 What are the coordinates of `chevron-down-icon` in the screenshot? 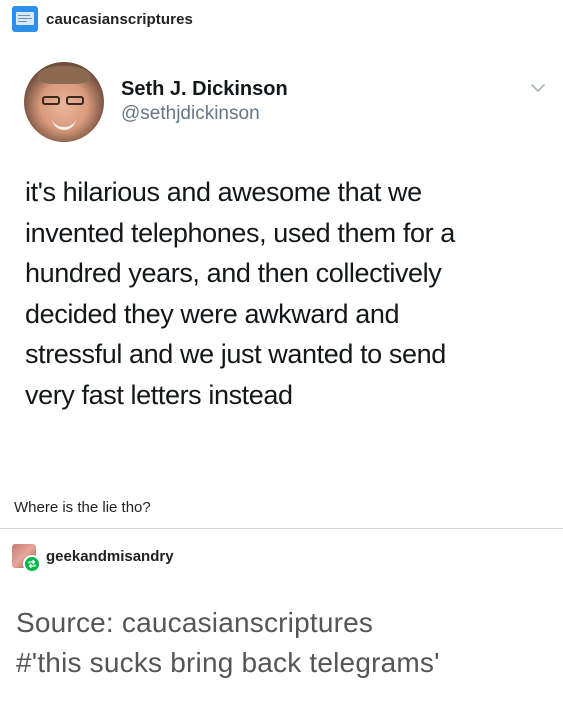 It's located at (538, 88).